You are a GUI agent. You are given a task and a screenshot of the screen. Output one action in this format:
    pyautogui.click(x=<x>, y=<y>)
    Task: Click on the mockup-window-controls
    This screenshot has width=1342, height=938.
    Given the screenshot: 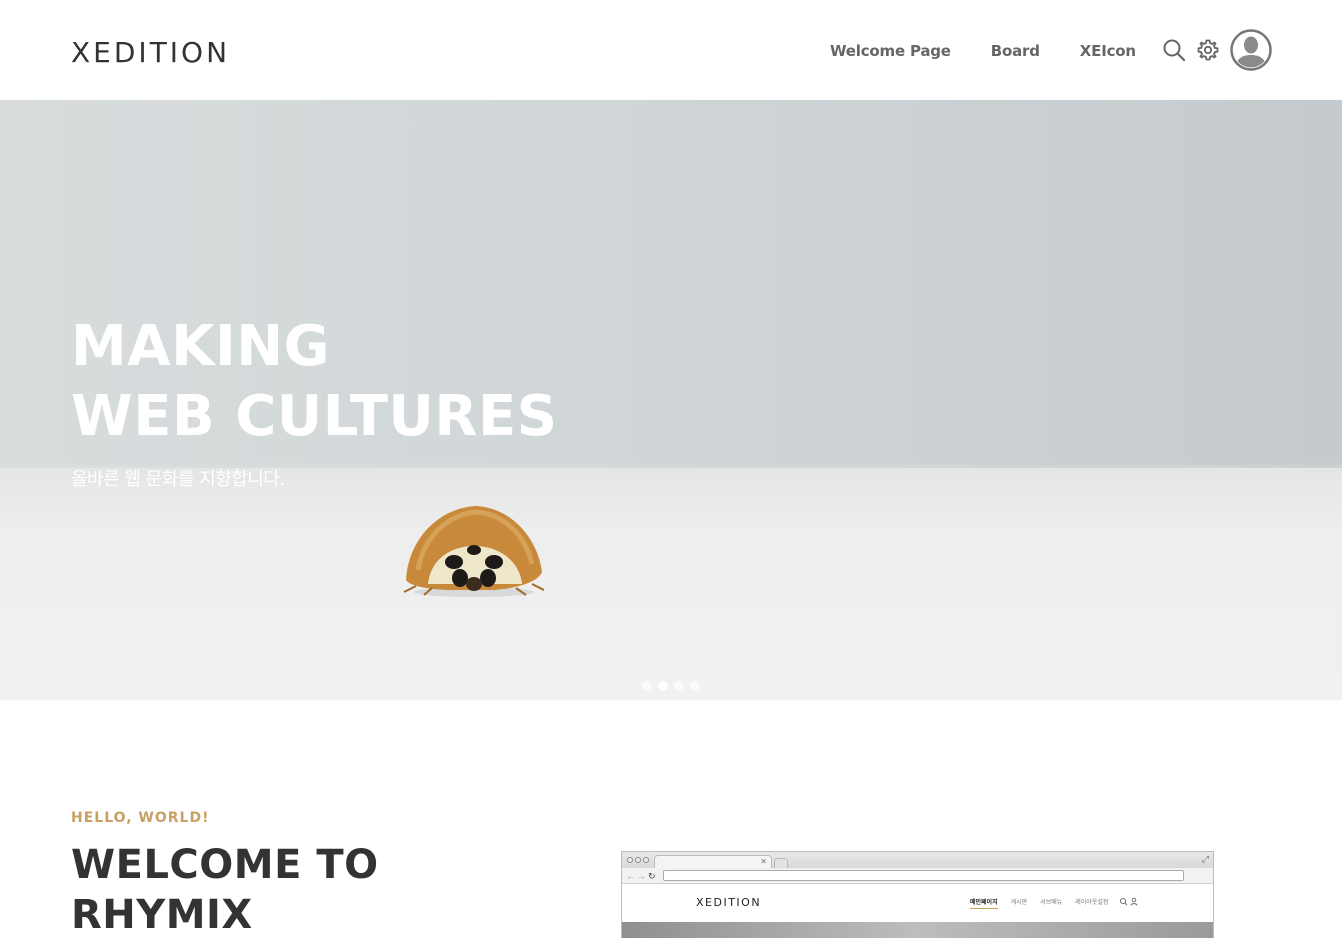 What is the action you would take?
    pyautogui.click(x=639, y=860)
    